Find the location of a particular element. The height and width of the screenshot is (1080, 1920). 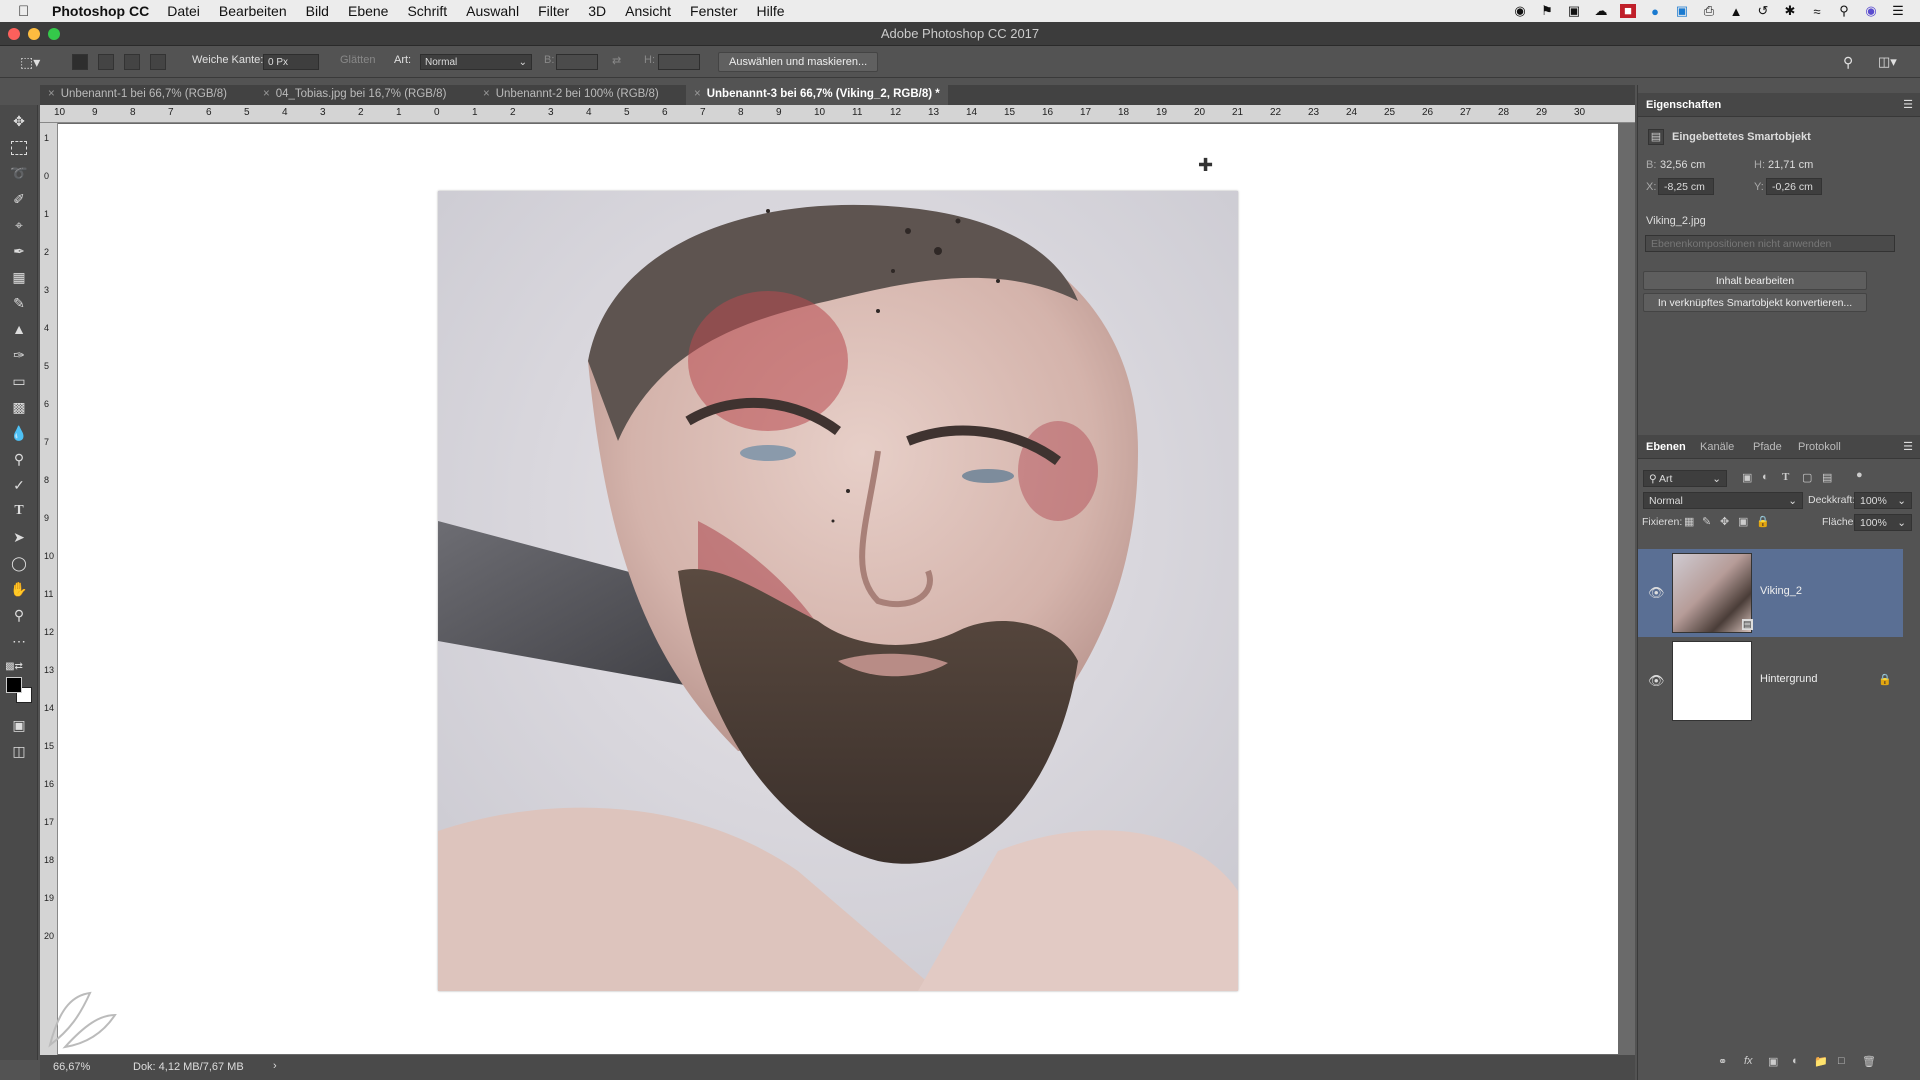

layer-filter-select: ⚲ Art ⌄ is located at coordinates (1685, 478).